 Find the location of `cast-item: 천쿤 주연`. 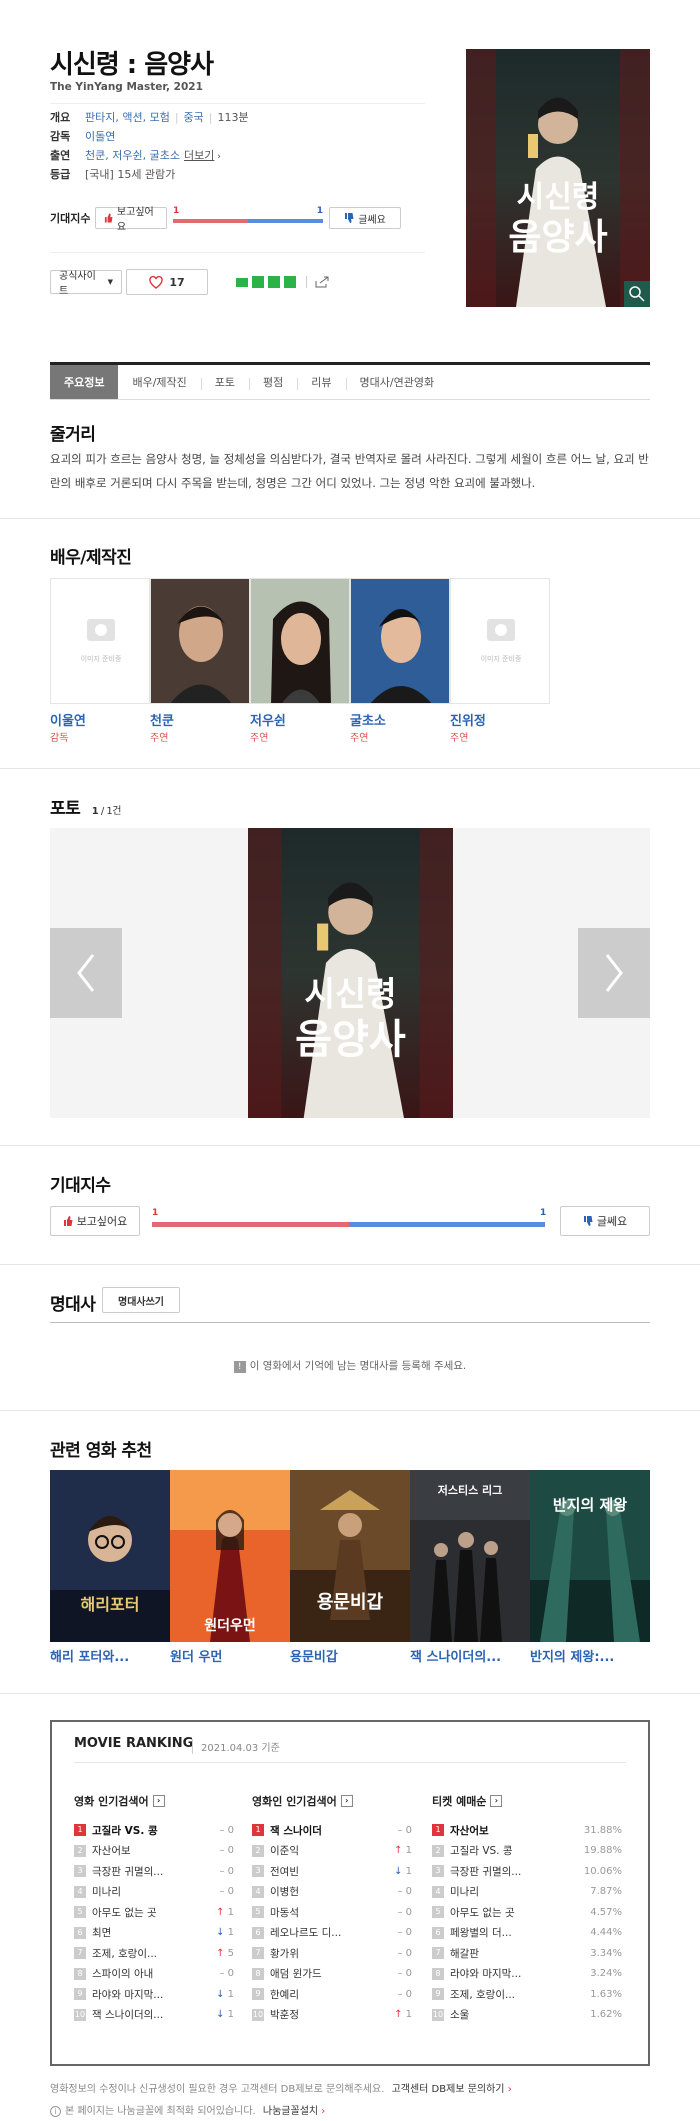

cast-item: 천쿤 주연 is located at coordinates (200, 661).